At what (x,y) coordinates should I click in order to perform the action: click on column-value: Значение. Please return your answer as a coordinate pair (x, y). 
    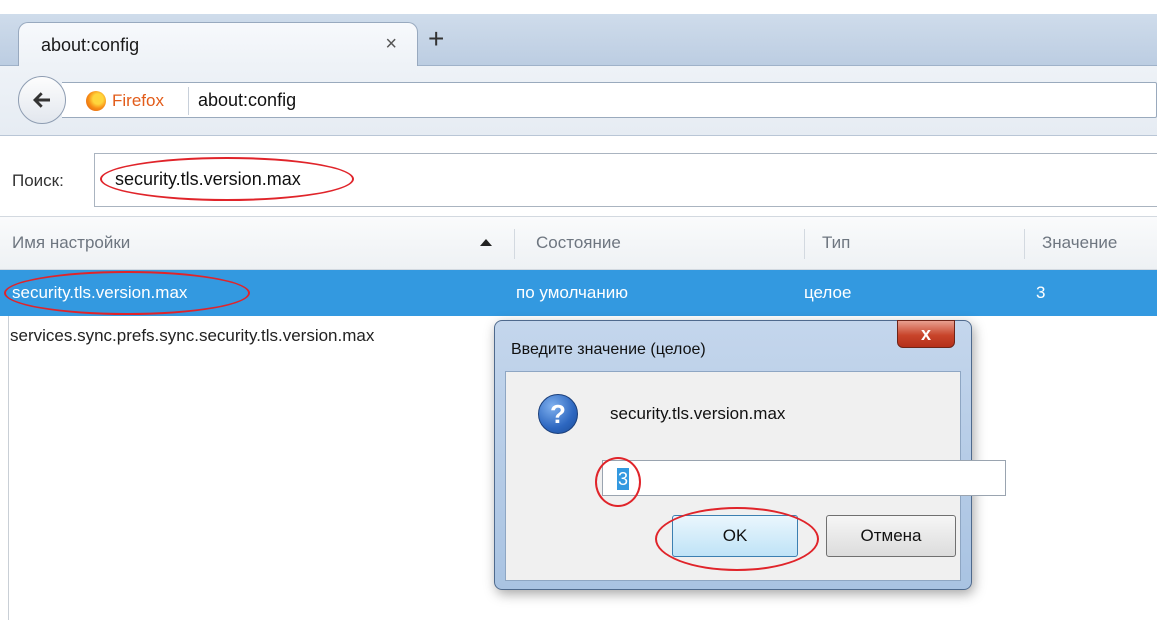
    Looking at the image, I should click on (1079, 243).